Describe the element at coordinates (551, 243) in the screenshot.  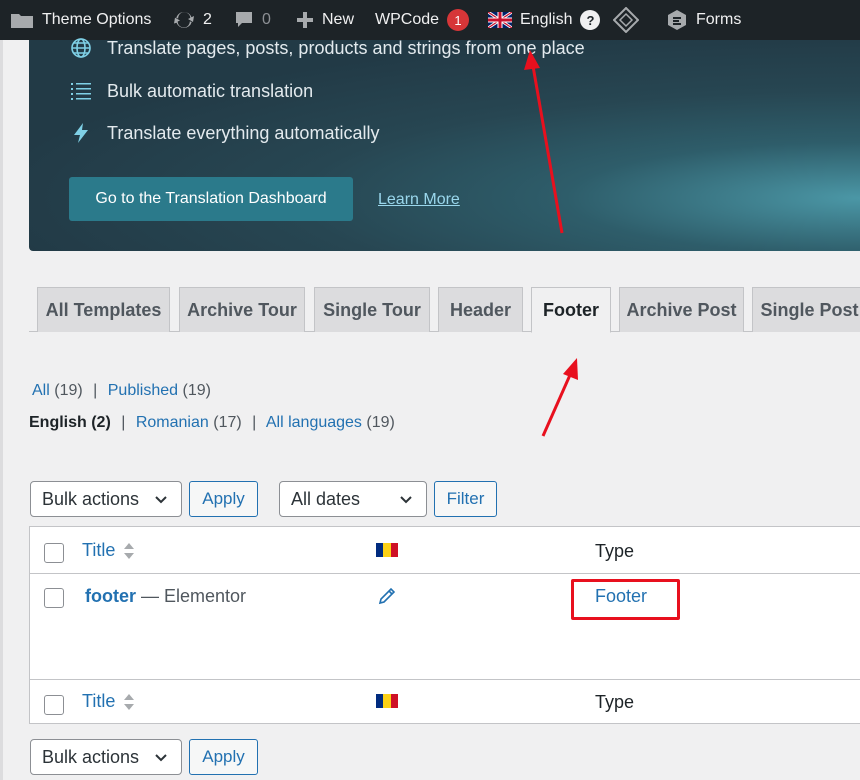
I see `annotation-arrows` at that location.